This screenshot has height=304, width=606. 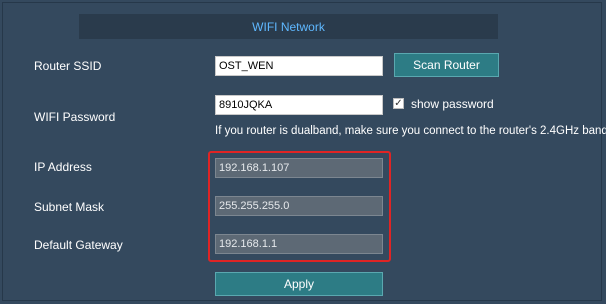 What do you see at coordinates (299, 105) in the screenshot?
I see `wifi-password-input` at bounding box center [299, 105].